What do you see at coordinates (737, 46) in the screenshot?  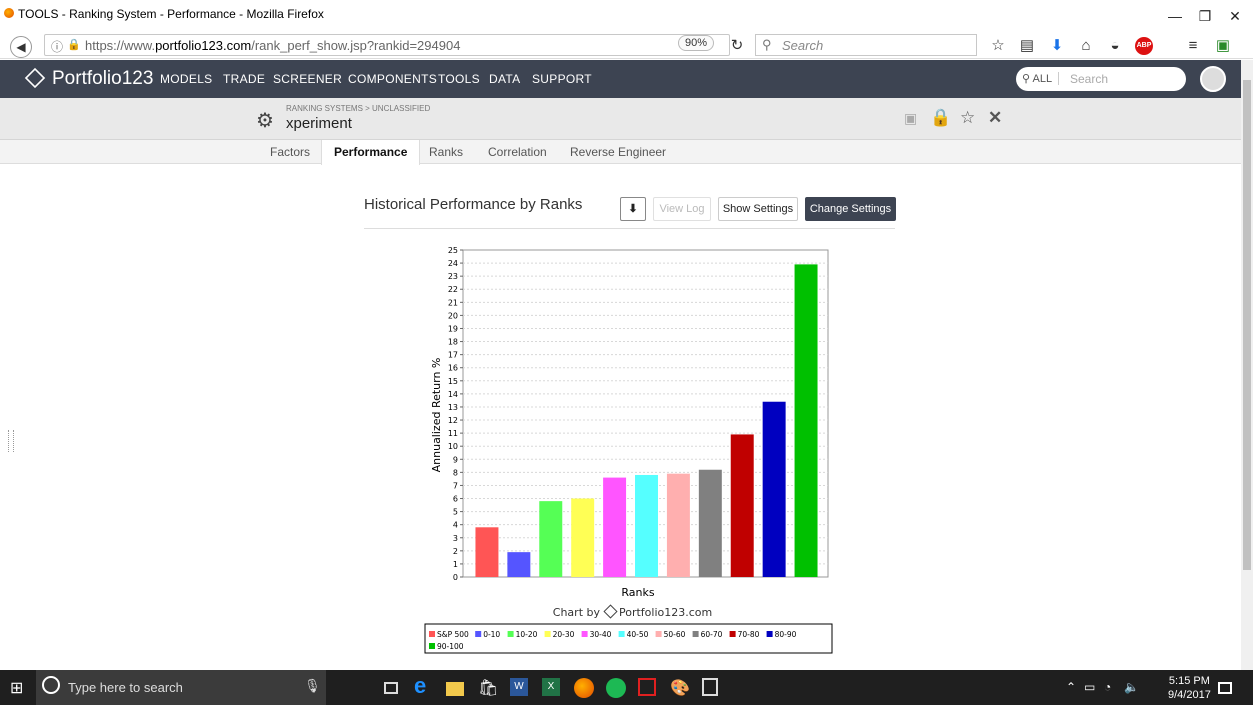 I see `reload-icon: ↻` at bounding box center [737, 46].